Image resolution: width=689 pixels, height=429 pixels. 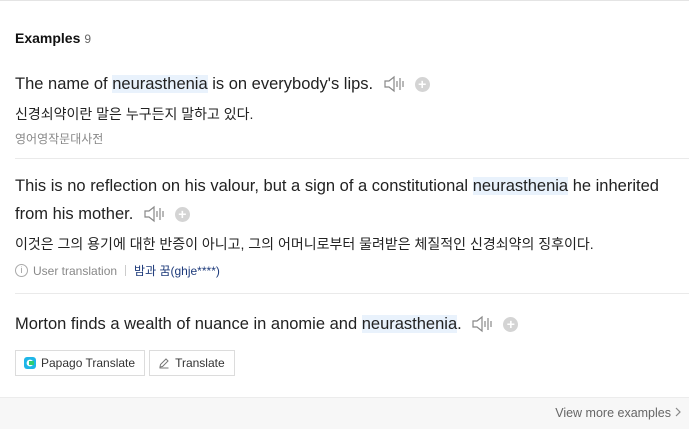 I want to click on sentence-text: The name of, so click(x=64, y=84).